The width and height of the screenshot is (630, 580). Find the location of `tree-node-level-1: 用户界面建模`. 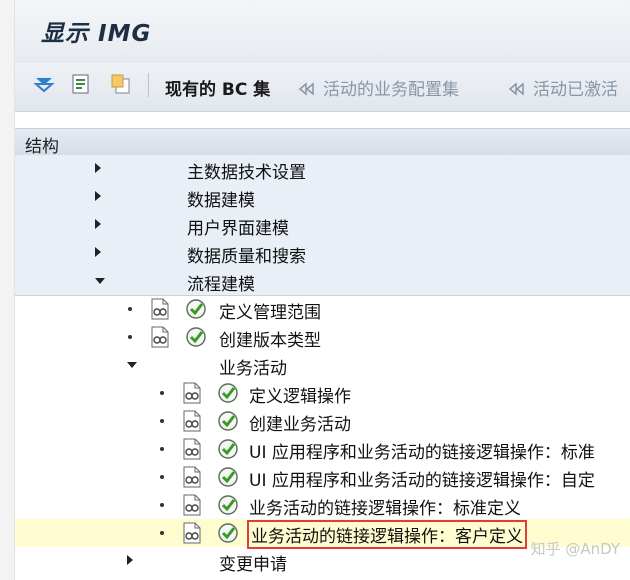

tree-node-level-1: 用户界面建模 is located at coordinates (322, 225).